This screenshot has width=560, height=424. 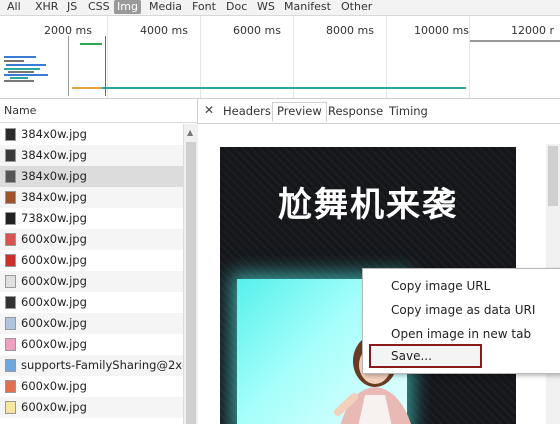 I want to click on request-list-scrollbar: ▲, so click(x=190, y=274).